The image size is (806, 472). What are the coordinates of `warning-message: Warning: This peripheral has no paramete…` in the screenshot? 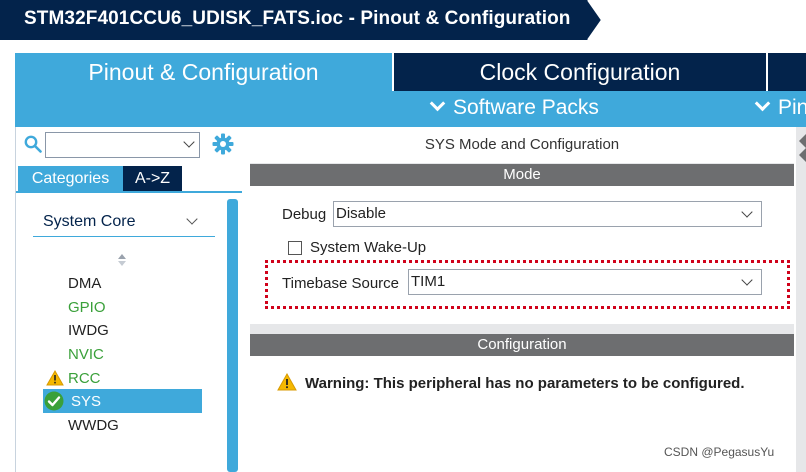 It's located at (525, 383).